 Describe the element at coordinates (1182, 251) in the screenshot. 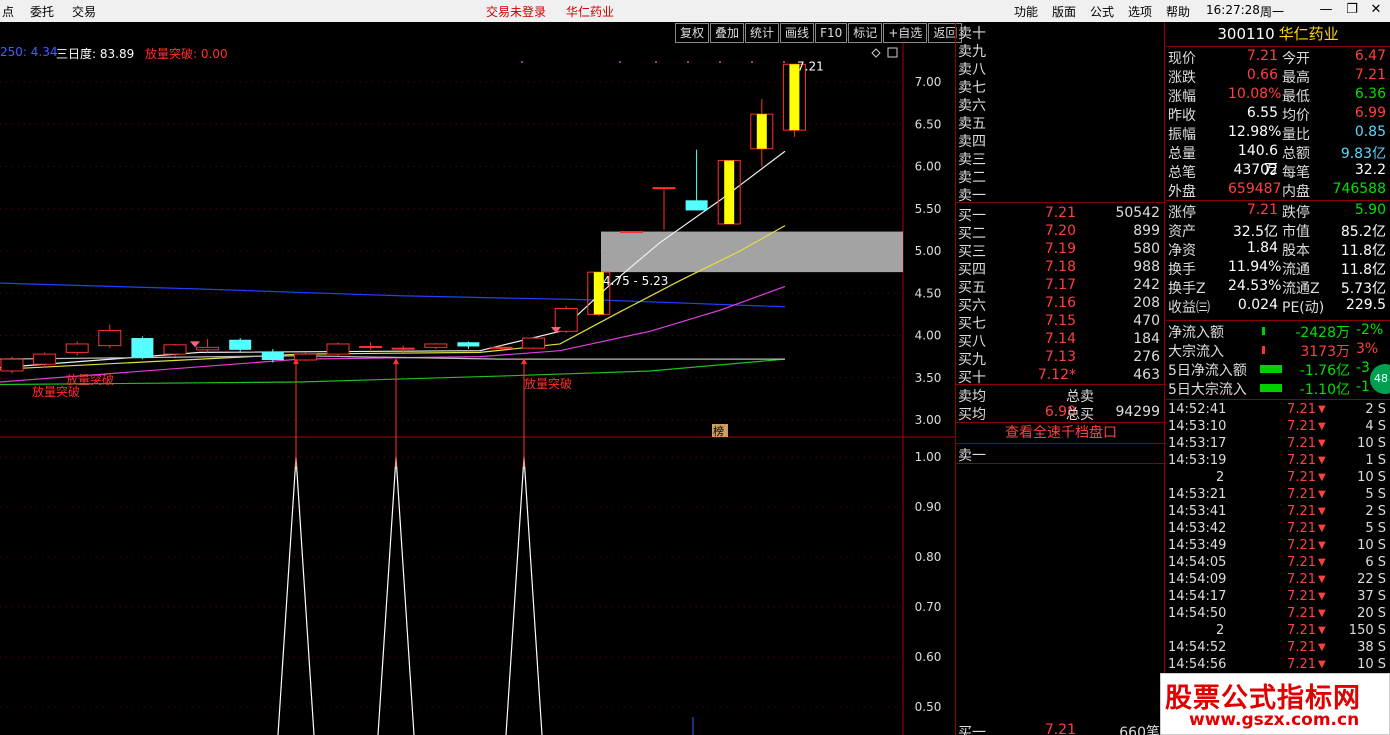

I see `quote-label: 净资` at that location.